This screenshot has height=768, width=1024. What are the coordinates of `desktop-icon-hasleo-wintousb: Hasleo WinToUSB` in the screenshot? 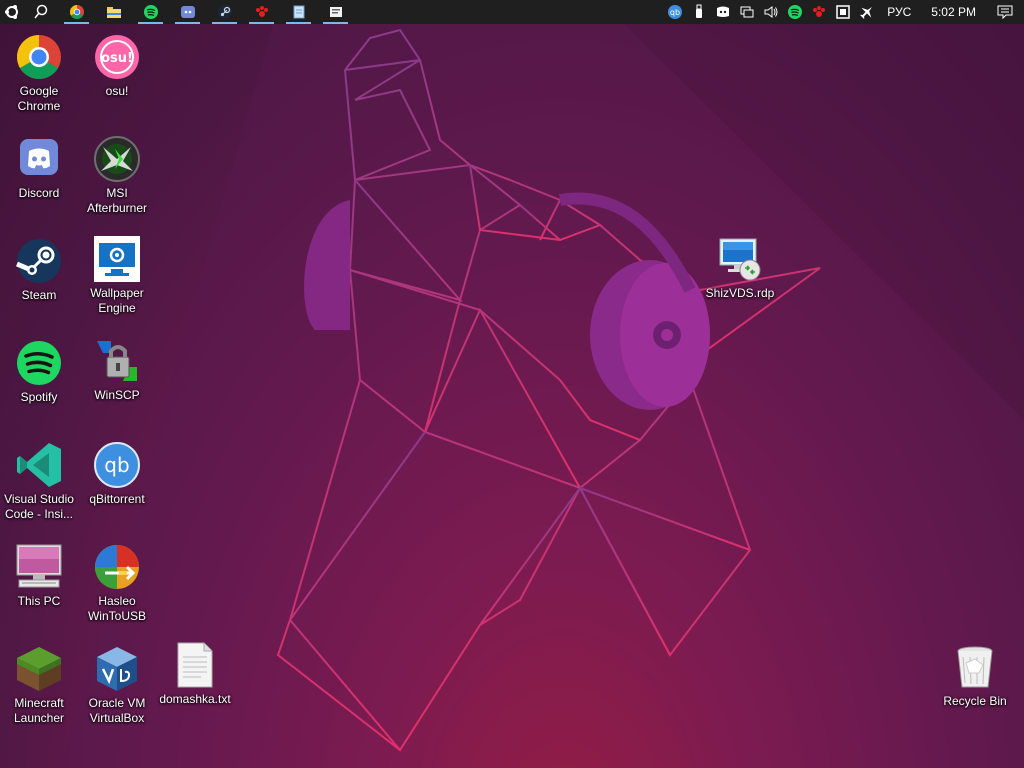 It's located at (117, 583).